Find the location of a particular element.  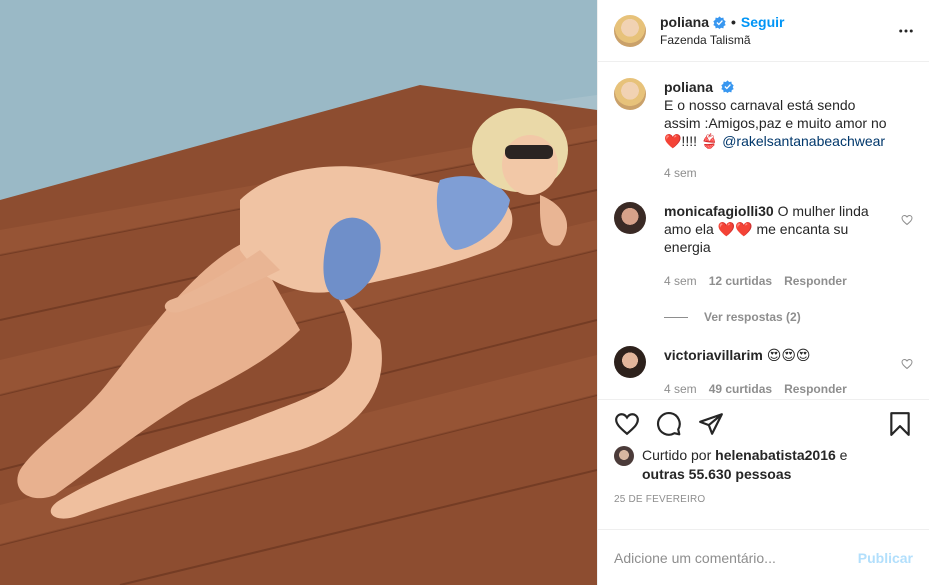

comment-username: monicafagiolli30 is located at coordinates (719, 211).